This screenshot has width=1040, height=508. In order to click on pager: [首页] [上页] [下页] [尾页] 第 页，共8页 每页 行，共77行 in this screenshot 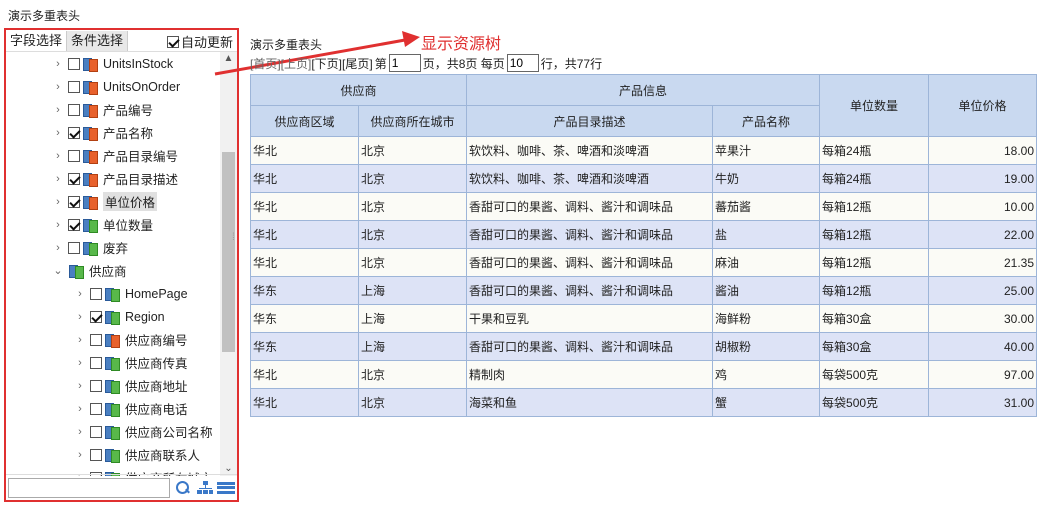, I will do `click(426, 63)`.